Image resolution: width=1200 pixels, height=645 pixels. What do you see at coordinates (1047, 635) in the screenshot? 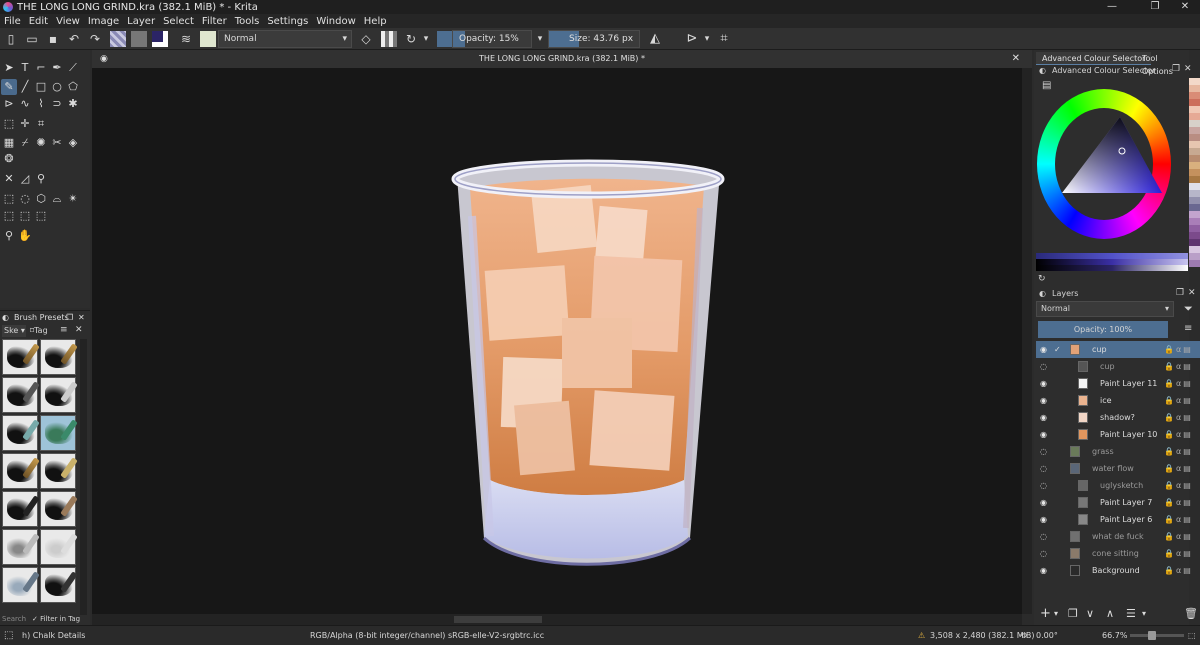
I see `rotation-value: 0.00°` at bounding box center [1047, 635].